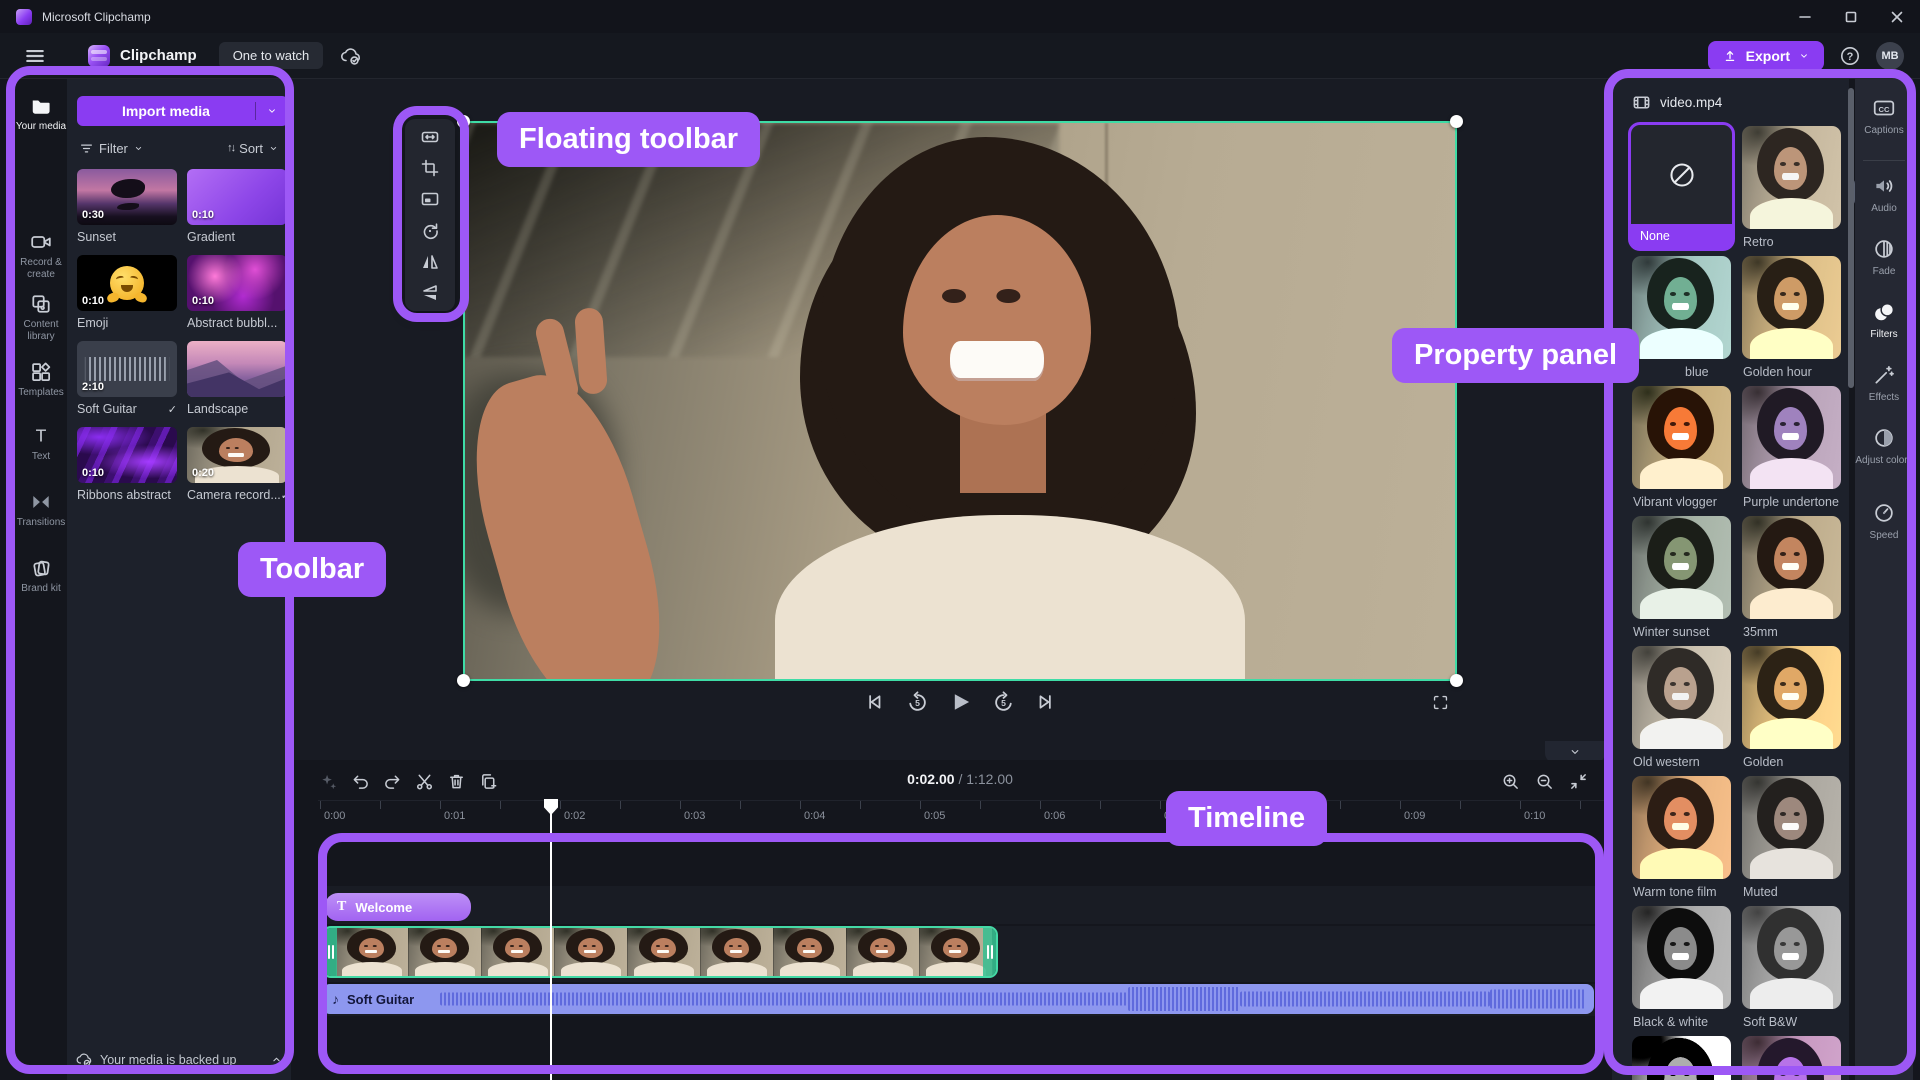  What do you see at coordinates (1456, 121) in the screenshot?
I see `selection-handle-top-right` at bounding box center [1456, 121].